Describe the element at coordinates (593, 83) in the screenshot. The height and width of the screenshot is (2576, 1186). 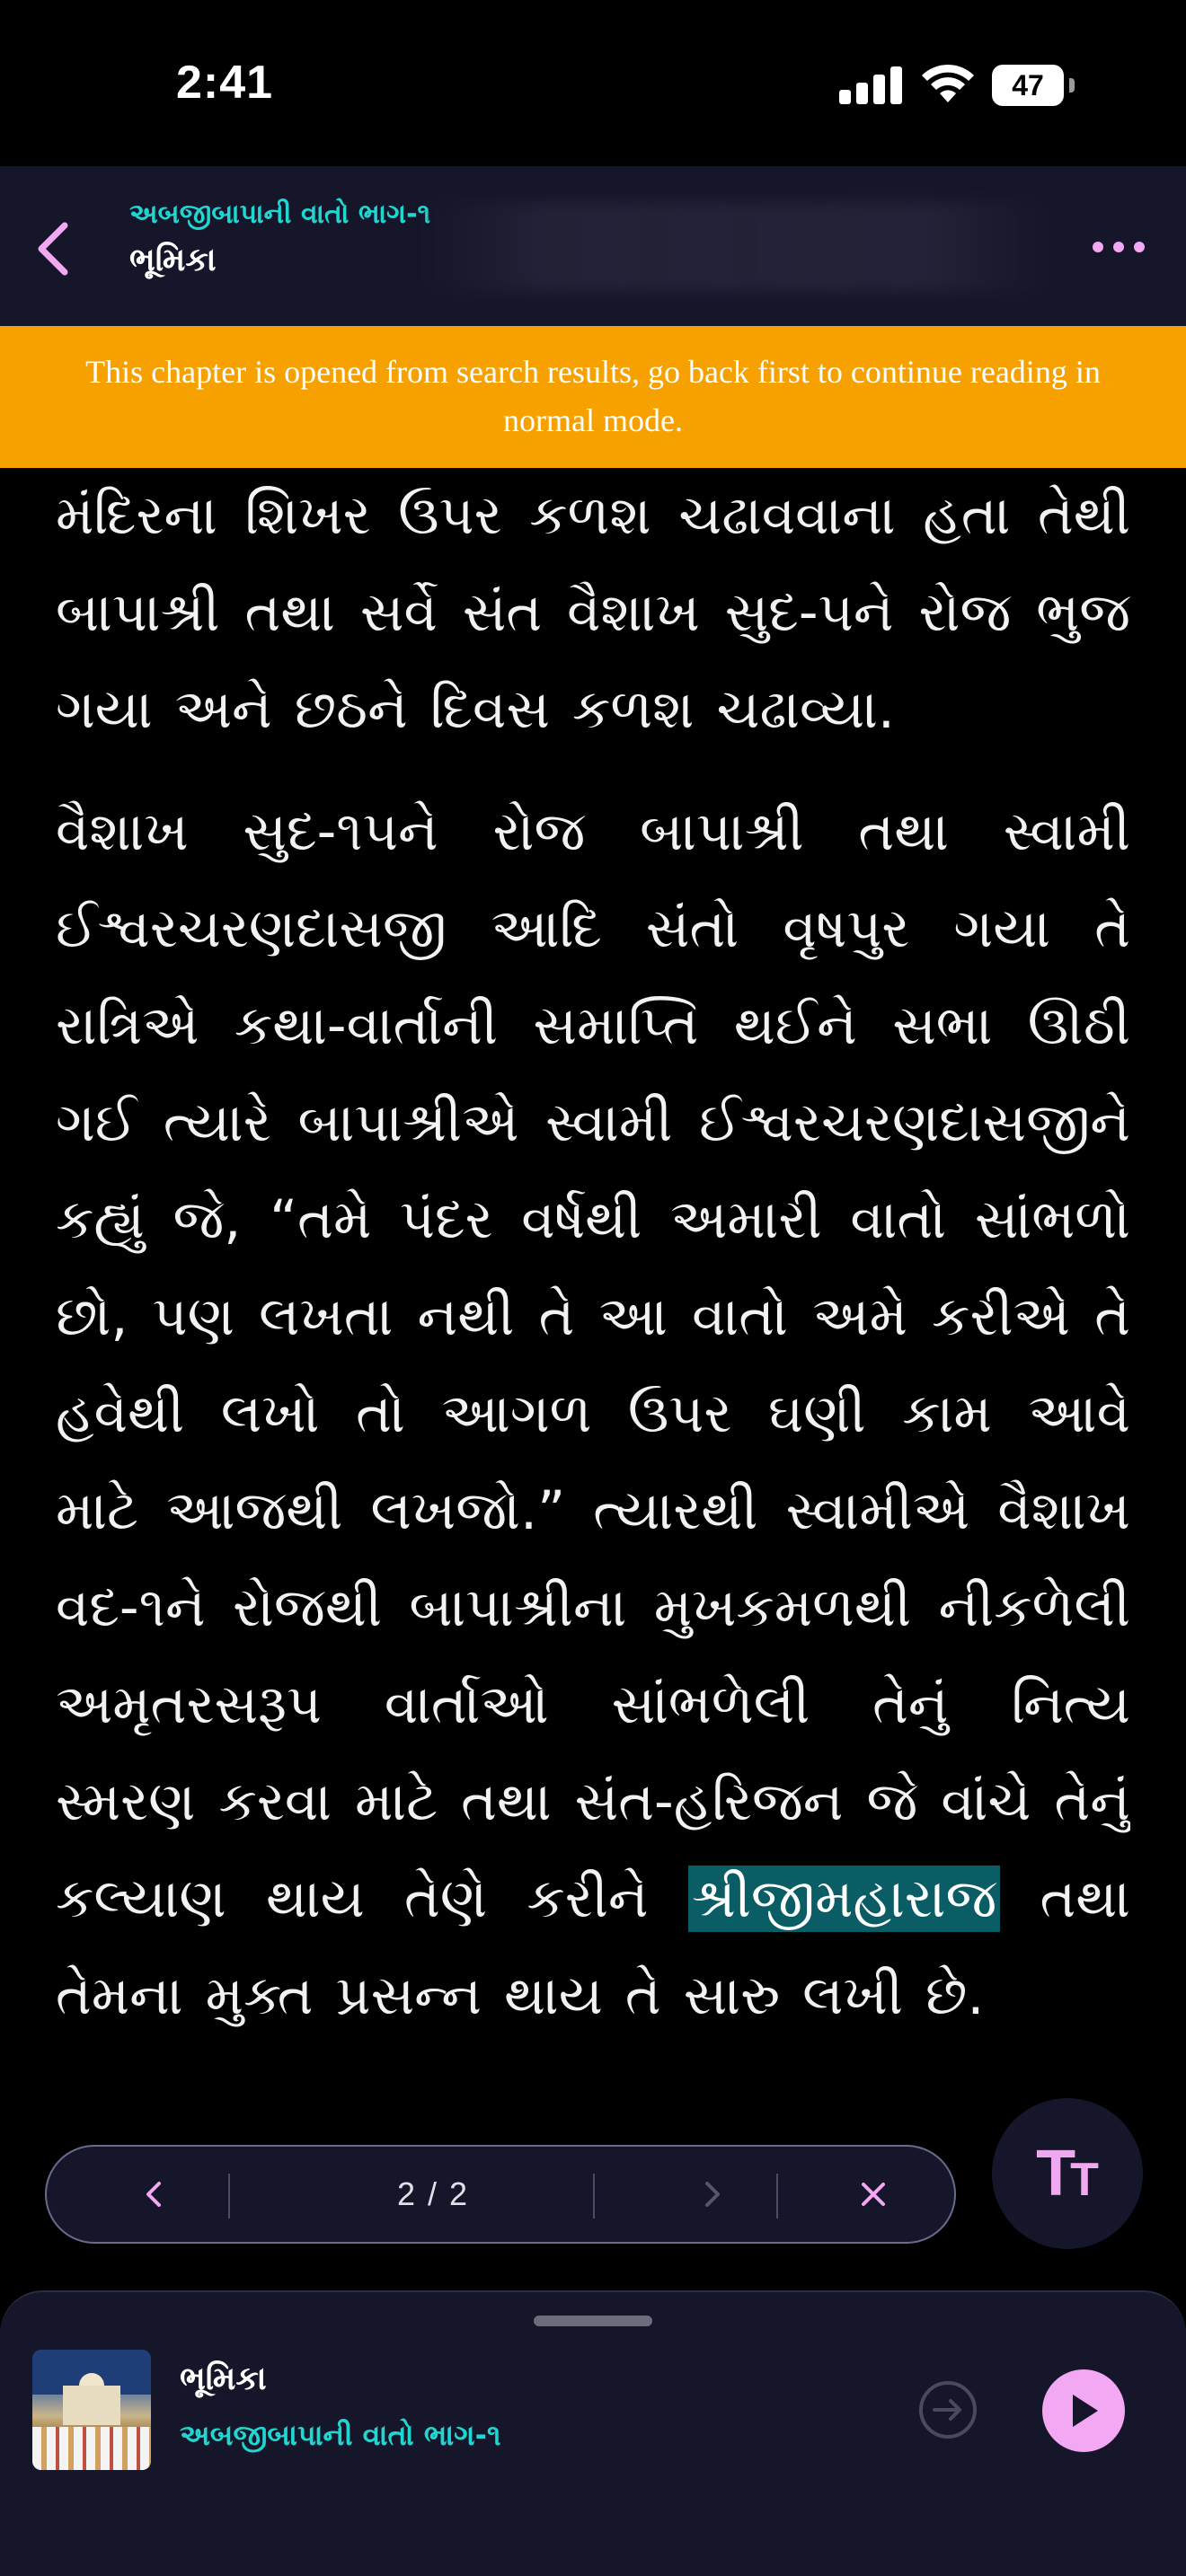
I see `status-bar: 2:41 47` at that location.